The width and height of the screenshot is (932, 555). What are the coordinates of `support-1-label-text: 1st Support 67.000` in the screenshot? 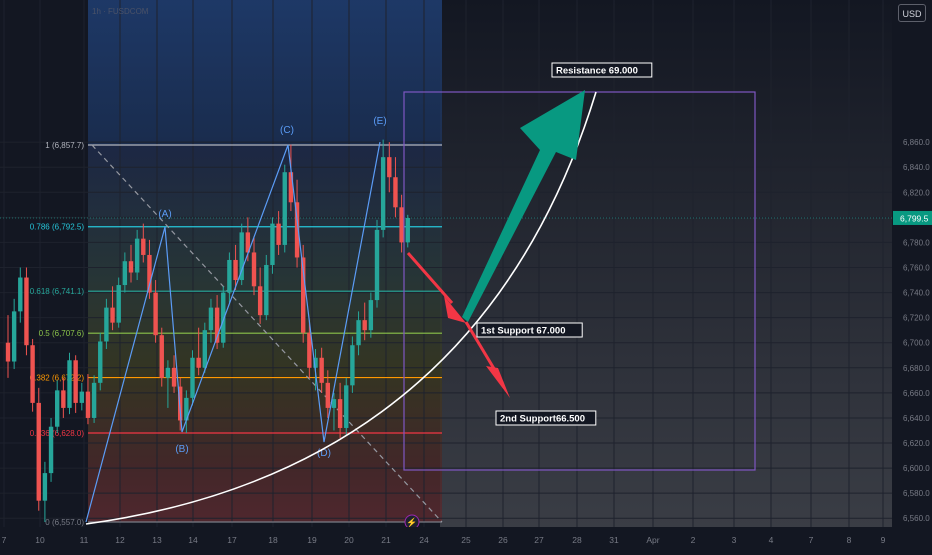 It's located at (523, 331).